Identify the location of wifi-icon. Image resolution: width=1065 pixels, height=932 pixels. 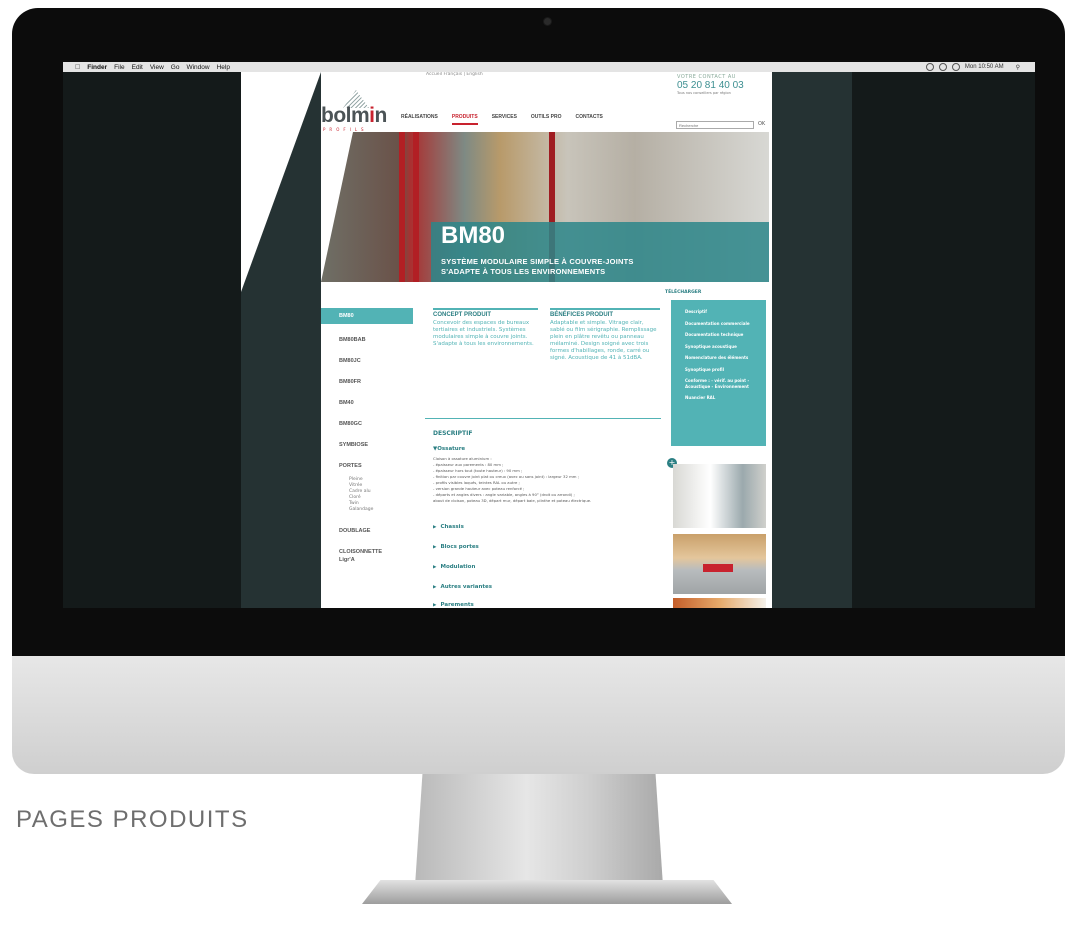
(955, 67).